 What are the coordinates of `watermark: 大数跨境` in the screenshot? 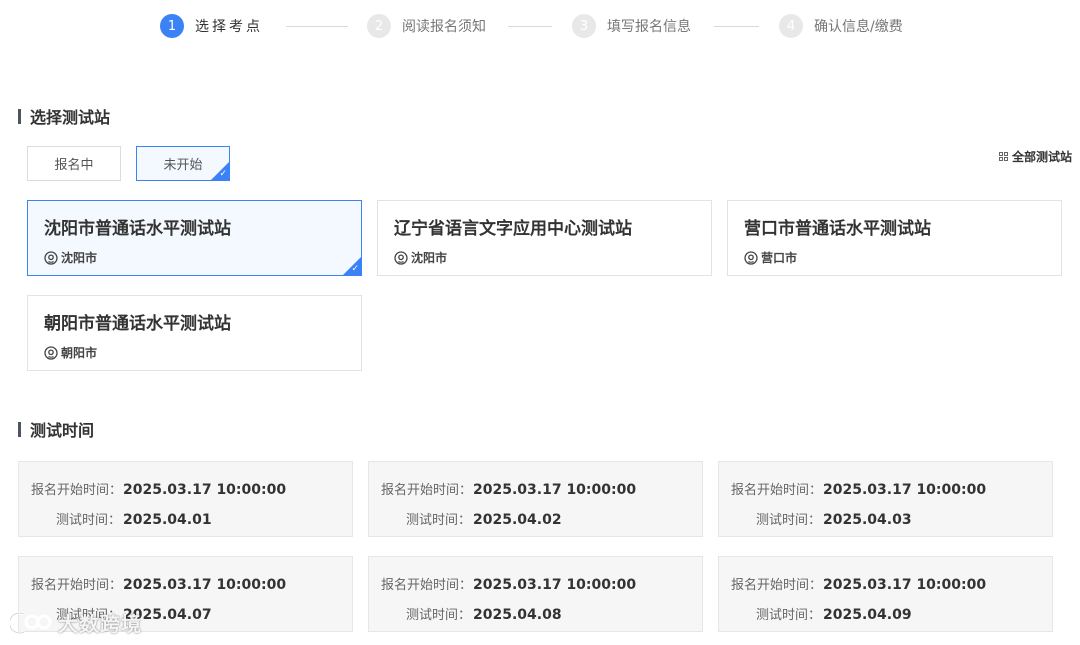 It's located at (76, 622).